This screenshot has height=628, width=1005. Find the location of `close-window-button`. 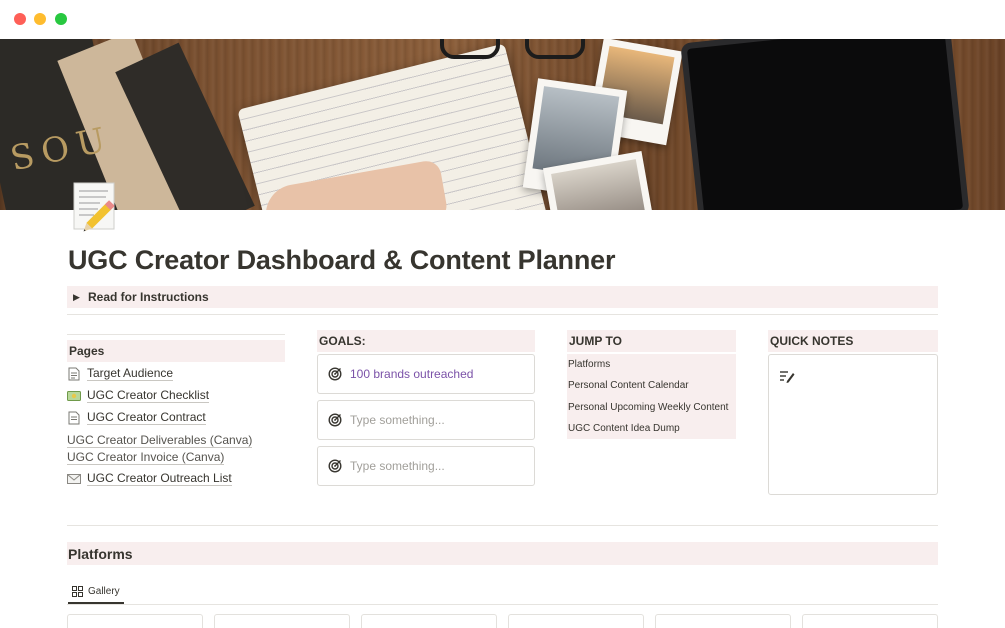

close-window-button is located at coordinates (20, 19).